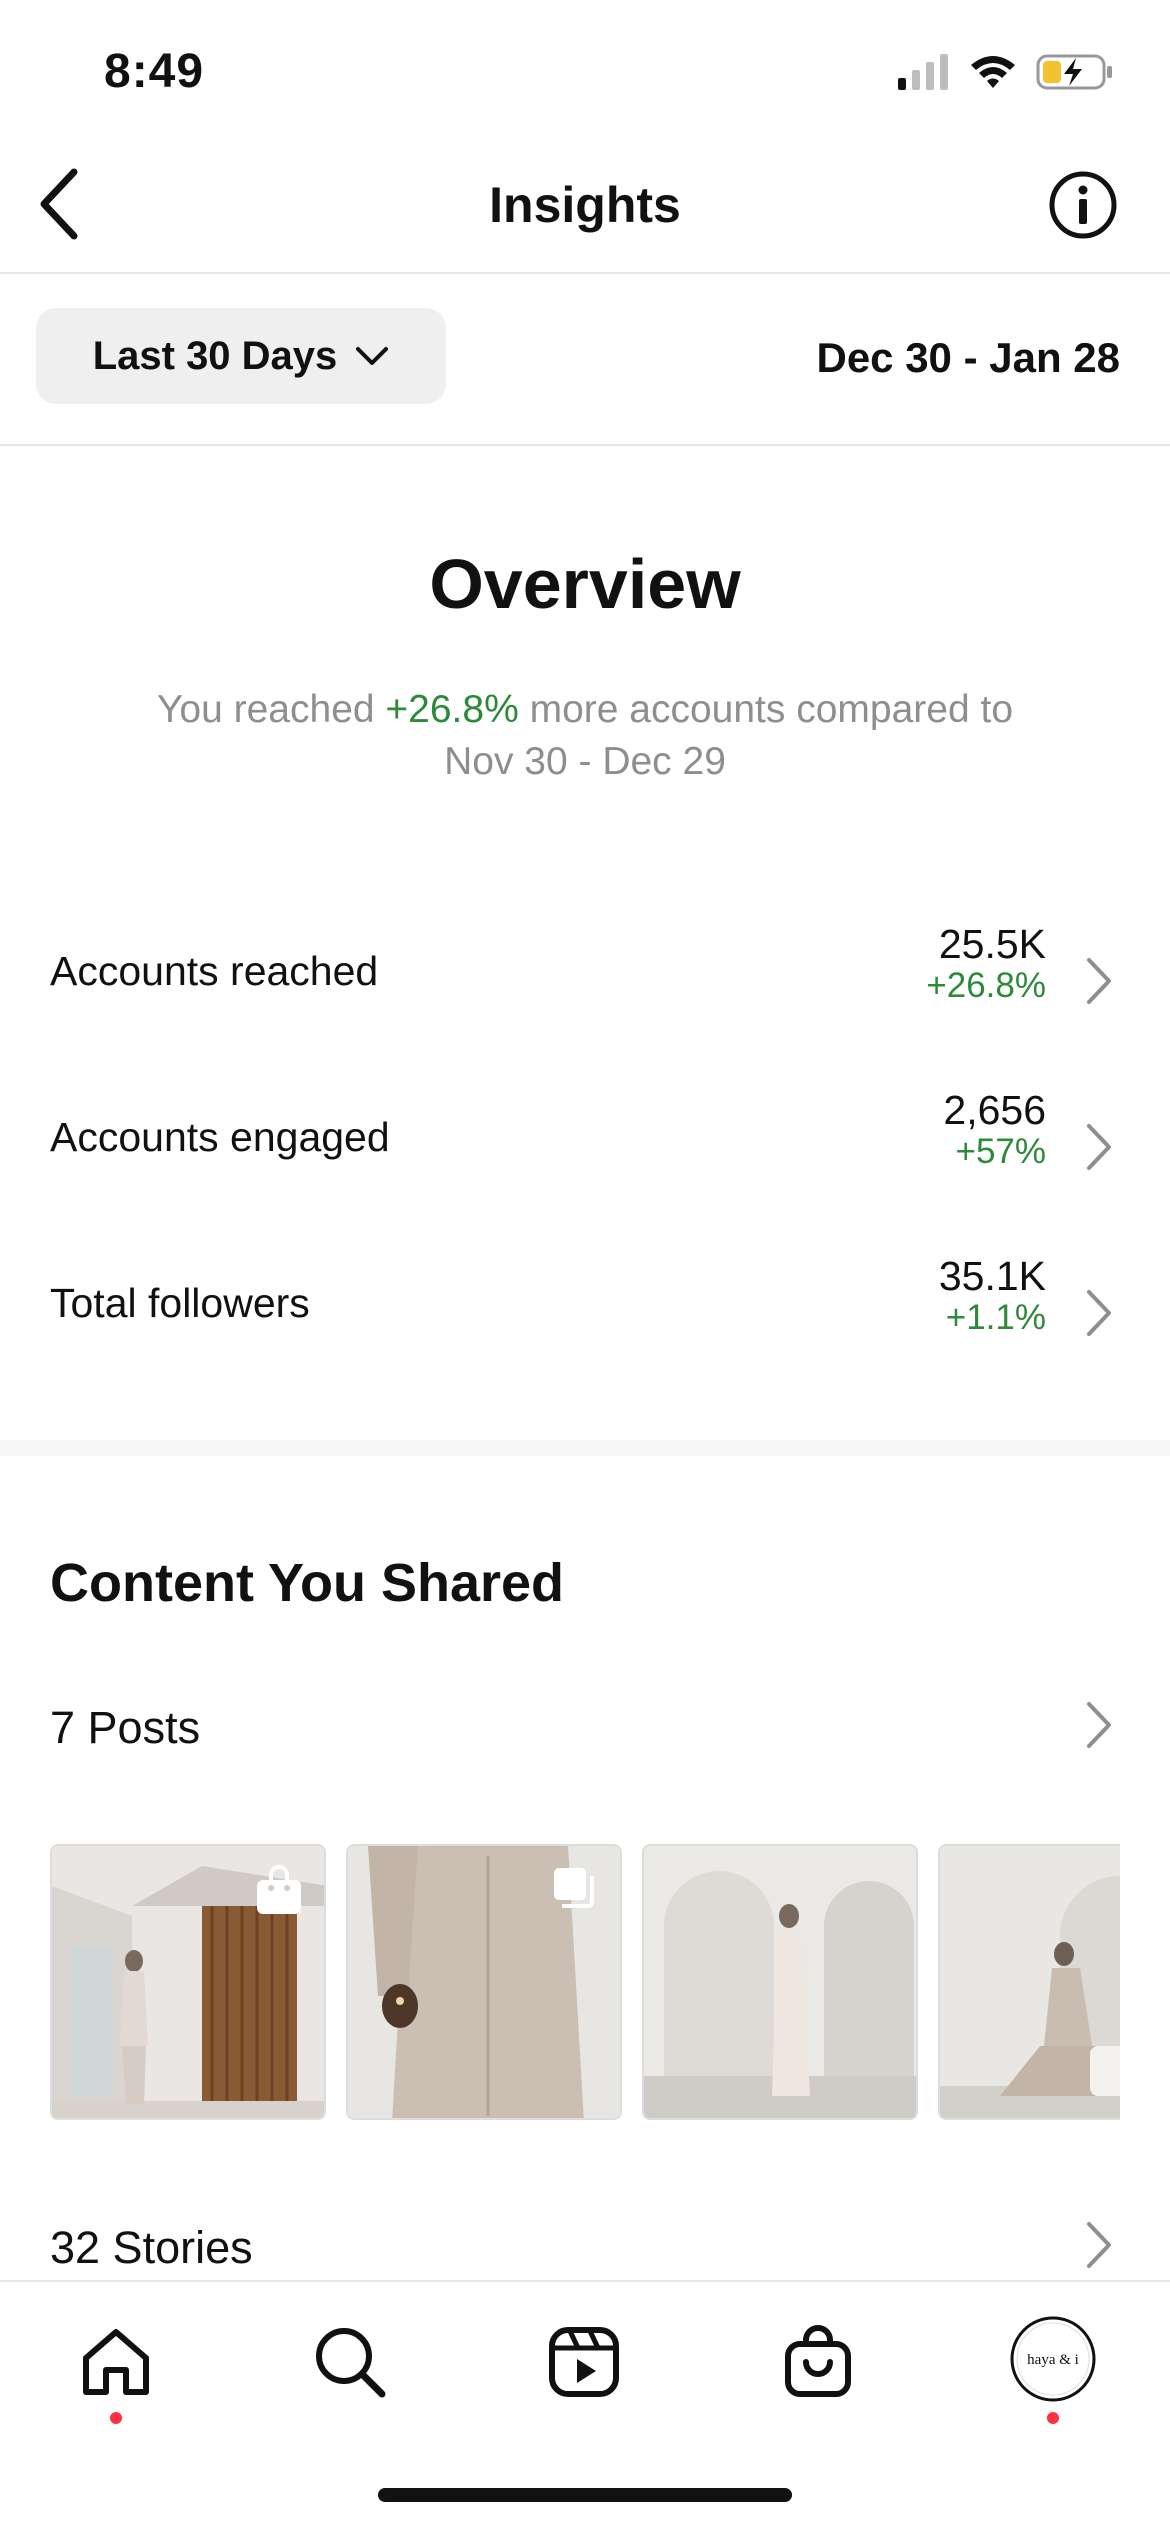 The image size is (1170, 2534). Describe the element at coordinates (1053, 2418) in the screenshot. I see `profile-notification-dot` at that location.